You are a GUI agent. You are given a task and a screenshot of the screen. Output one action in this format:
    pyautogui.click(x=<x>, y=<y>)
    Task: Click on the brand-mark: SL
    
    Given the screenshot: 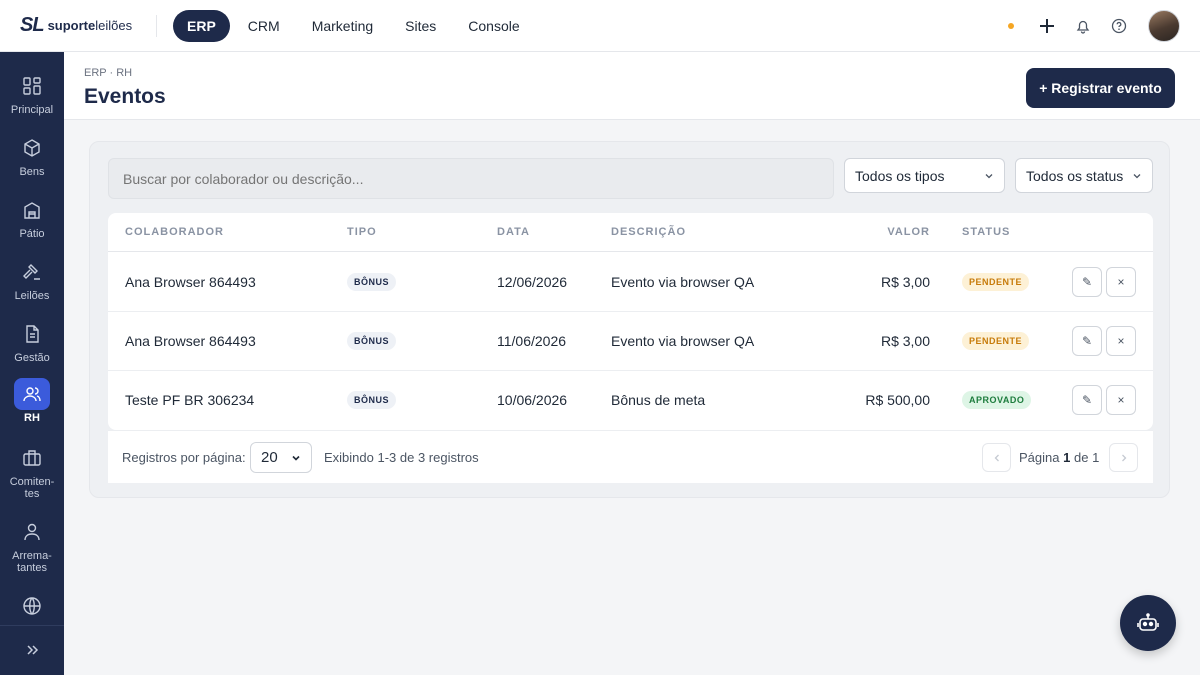 What is the action you would take?
    pyautogui.click(x=32, y=25)
    